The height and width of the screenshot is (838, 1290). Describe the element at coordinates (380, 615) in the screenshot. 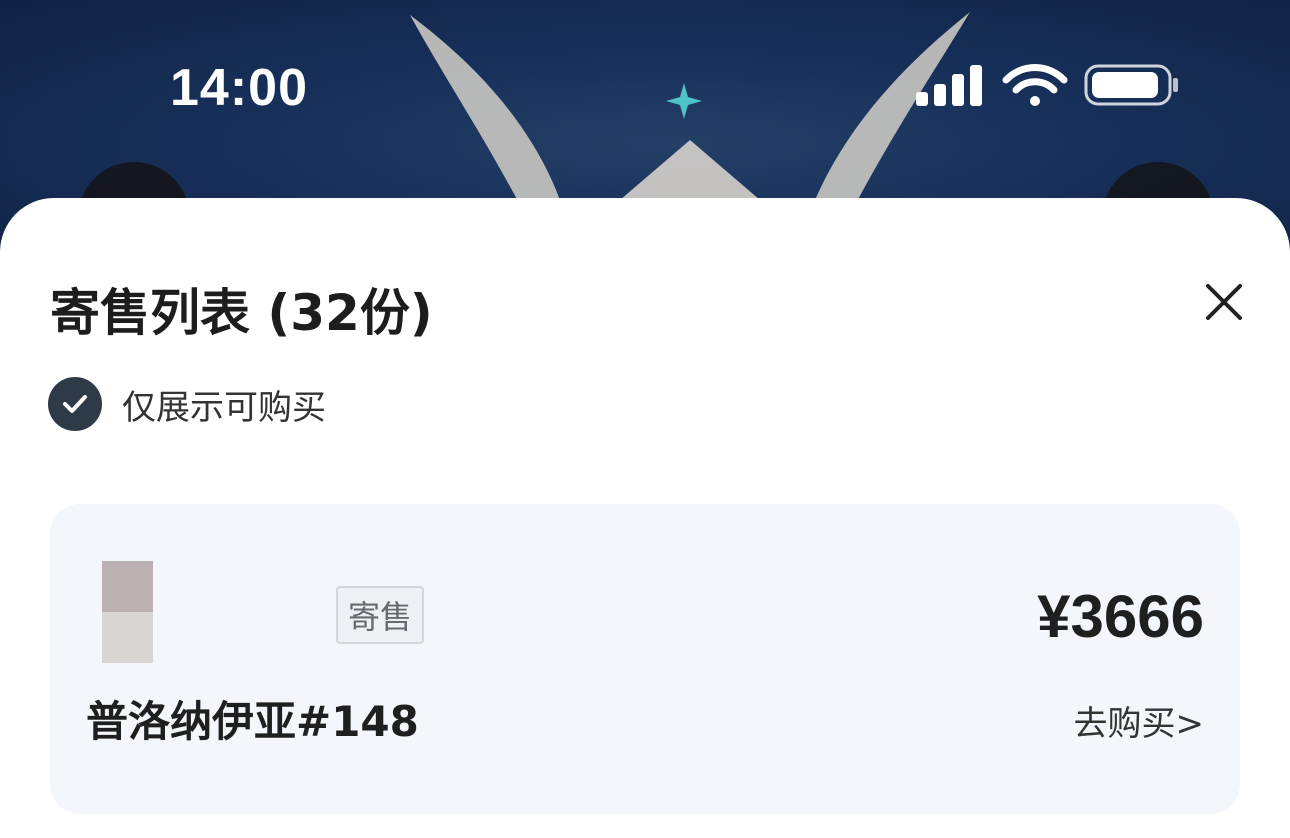

I see `consignment-tag: 寄售` at that location.